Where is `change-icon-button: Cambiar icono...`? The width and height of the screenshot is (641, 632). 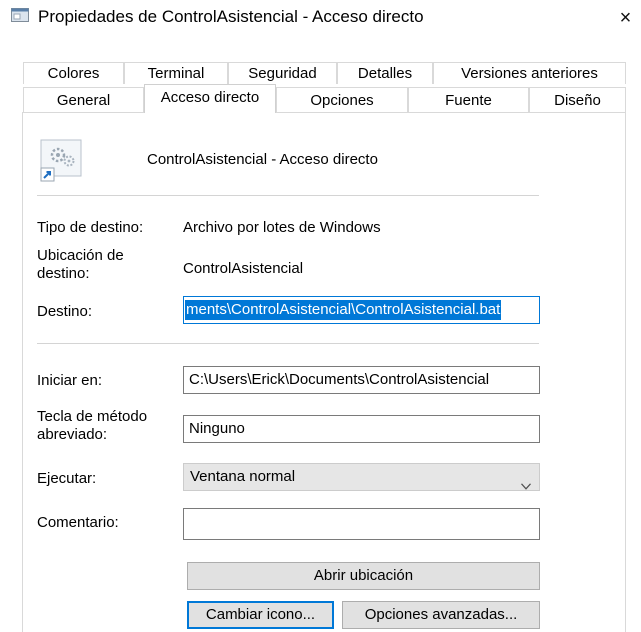 change-icon-button: Cambiar icono... is located at coordinates (260, 615).